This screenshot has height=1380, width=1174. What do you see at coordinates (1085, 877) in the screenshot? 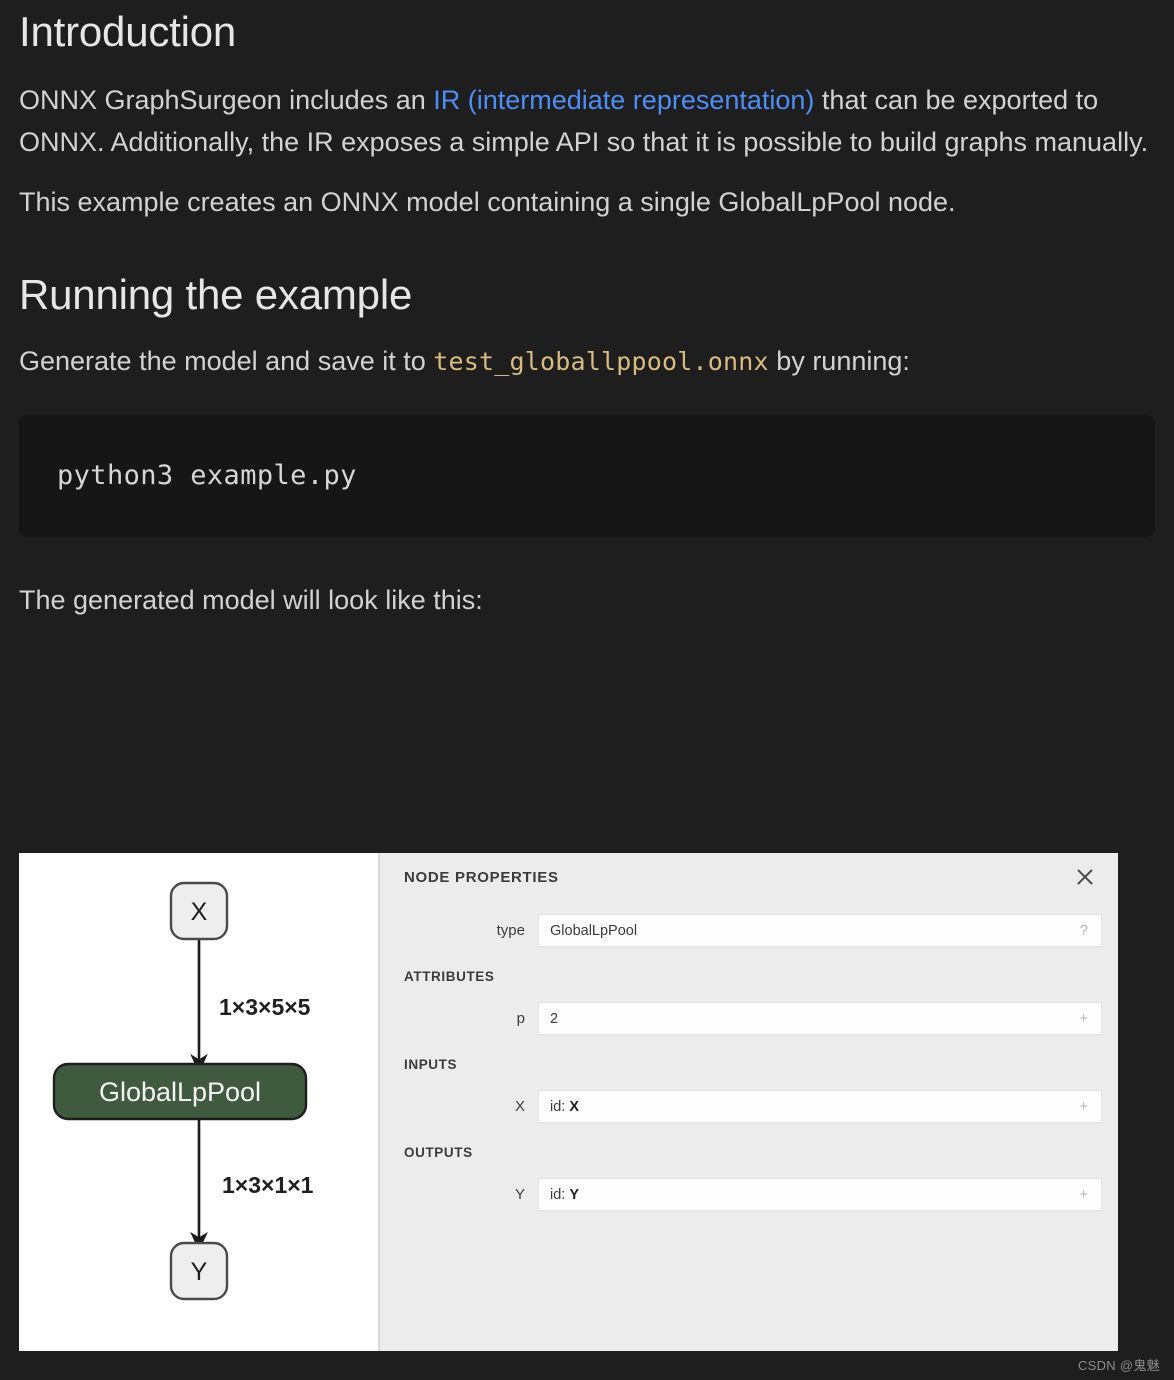
I see `close-icon` at bounding box center [1085, 877].